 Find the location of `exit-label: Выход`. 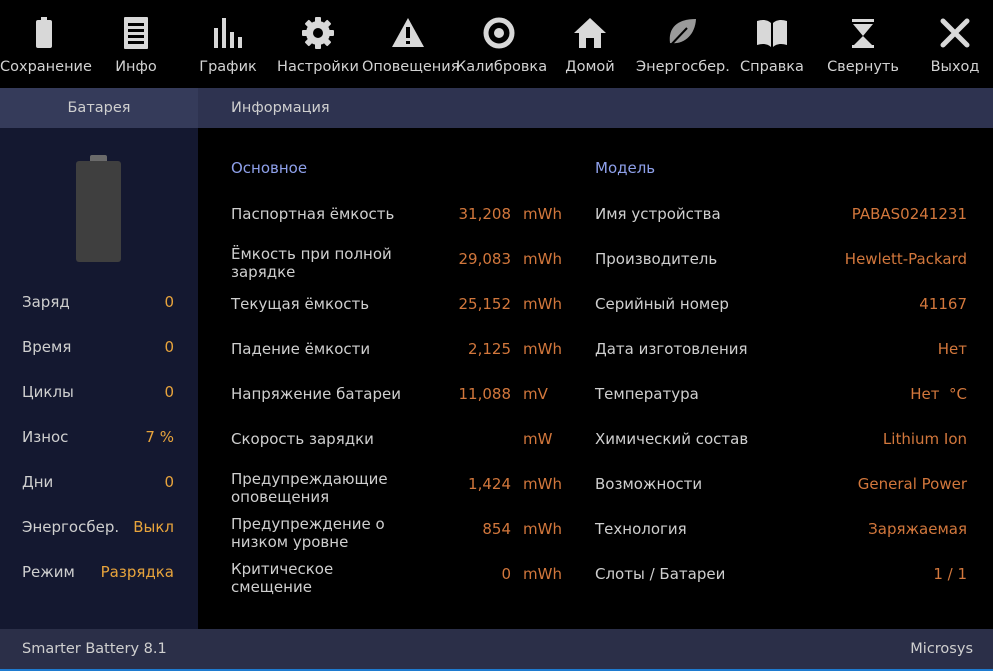

exit-label: Выход is located at coordinates (955, 67).